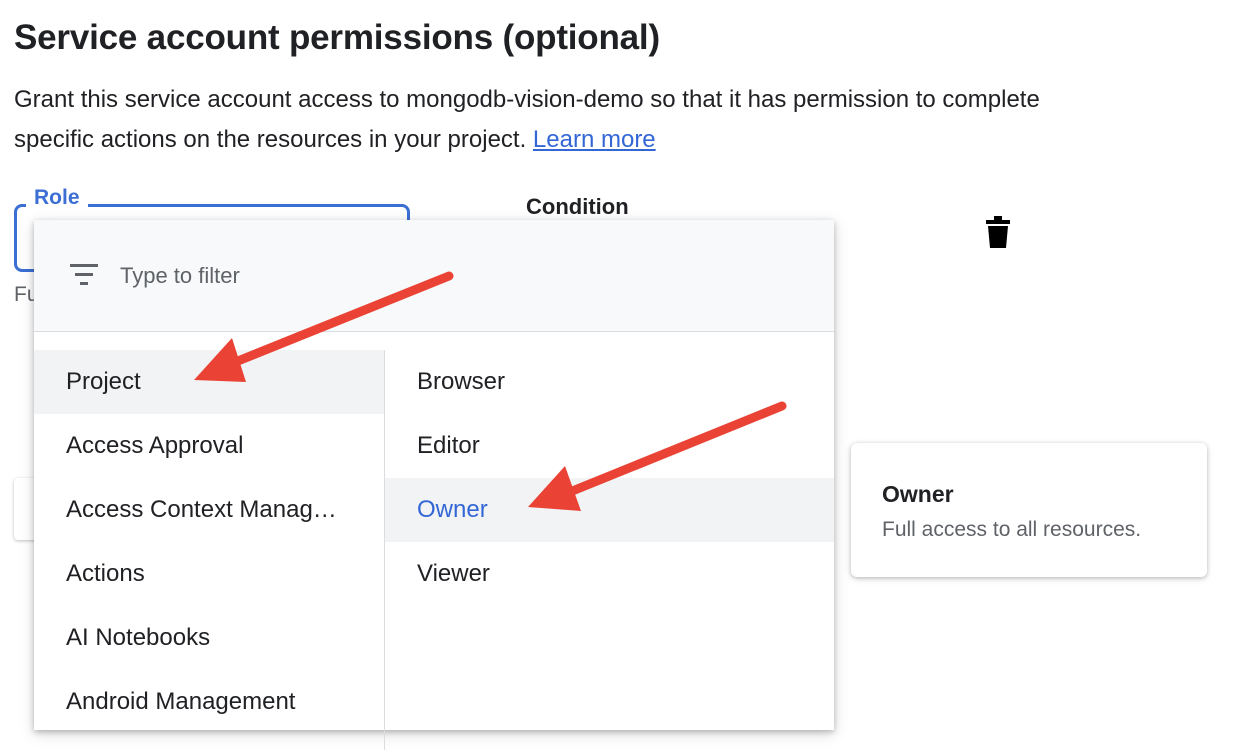  Describe the element at coordinates (320, 276) in the screenshot. I see `filter-input` at that location.